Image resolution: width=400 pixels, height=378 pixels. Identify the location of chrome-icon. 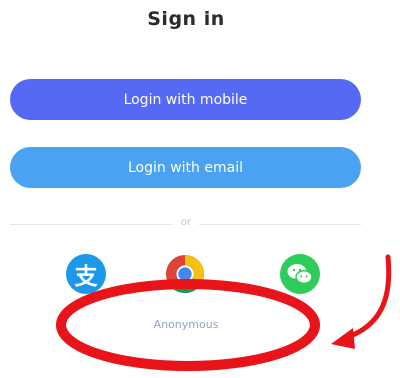
(185, 274).